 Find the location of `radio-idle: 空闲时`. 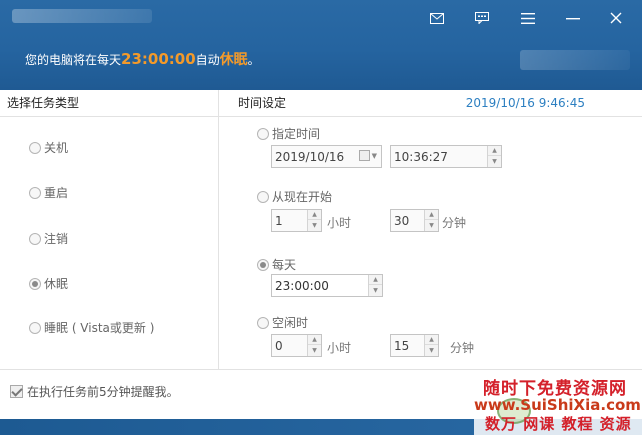

radio-idle: 空闲时 is located at coordinates (282, 322).